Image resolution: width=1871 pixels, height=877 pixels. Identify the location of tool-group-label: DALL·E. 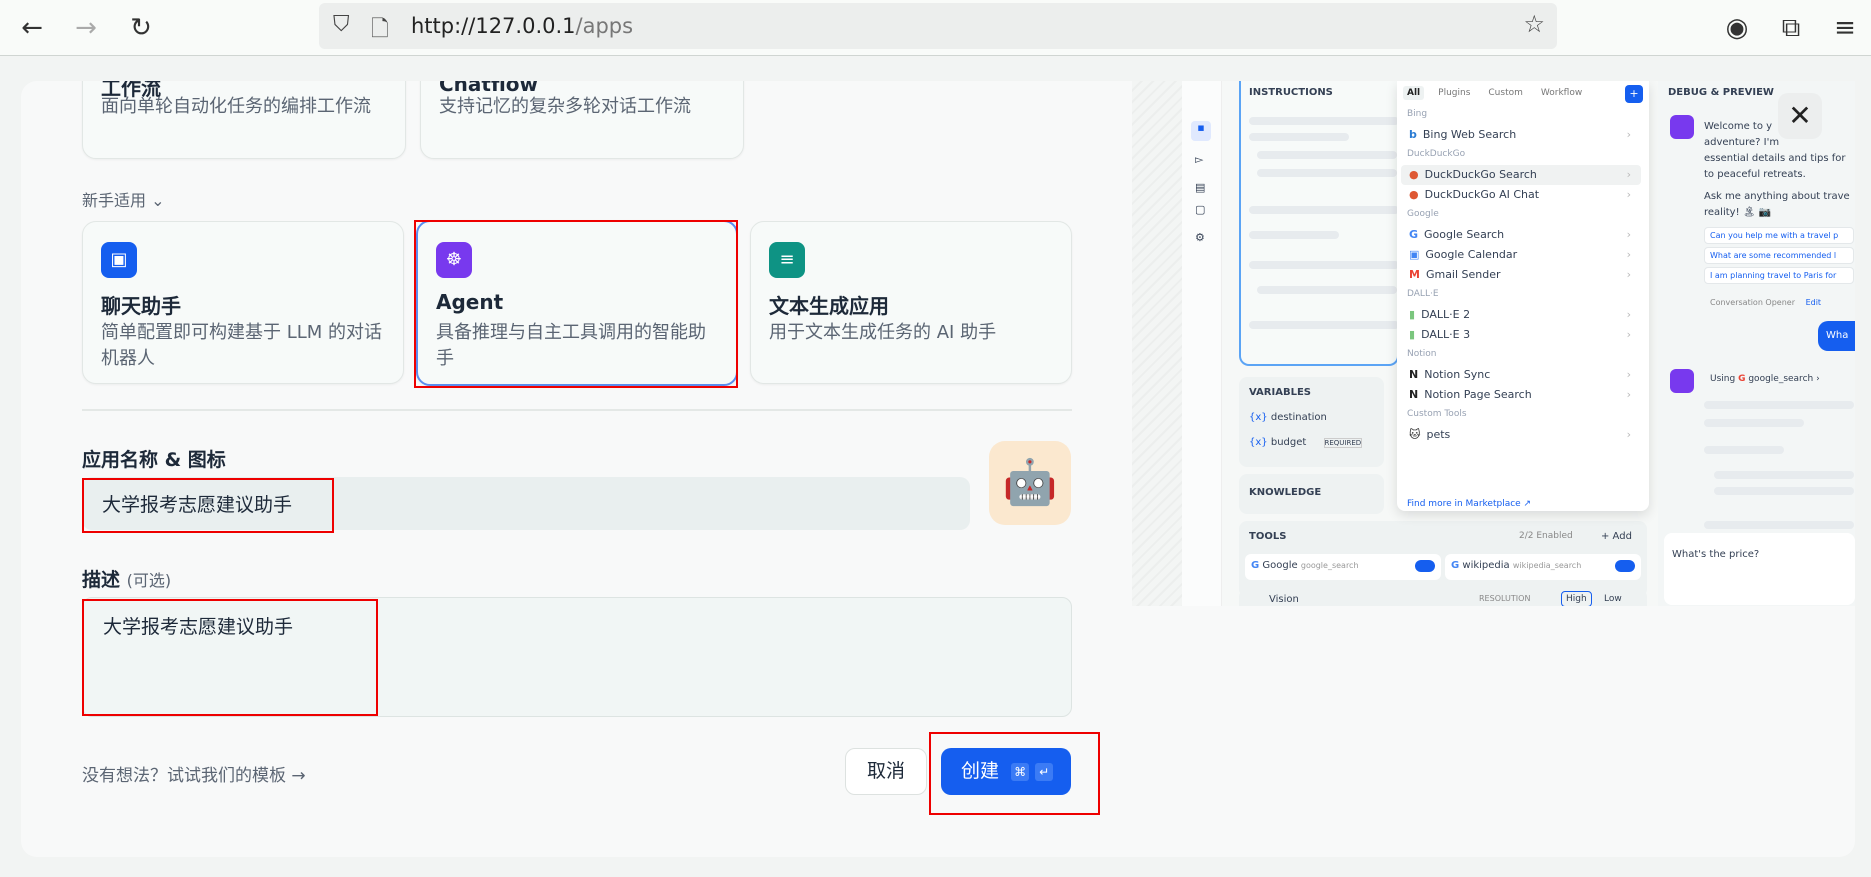
(1423, 294).